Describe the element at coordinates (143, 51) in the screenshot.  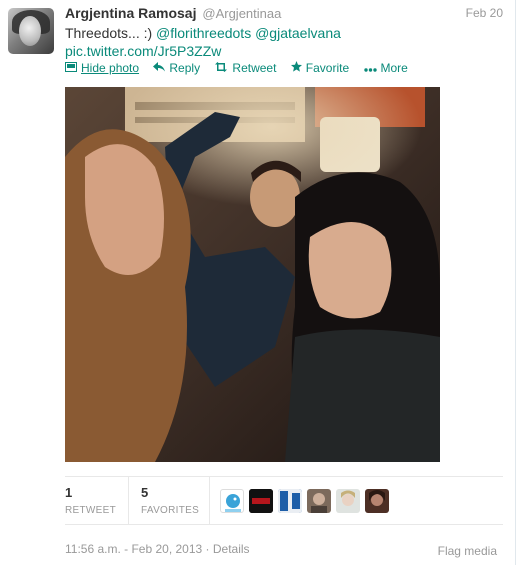
I see `pic-link: pic.twitter.com/Jr5P3ZZw` at that location.